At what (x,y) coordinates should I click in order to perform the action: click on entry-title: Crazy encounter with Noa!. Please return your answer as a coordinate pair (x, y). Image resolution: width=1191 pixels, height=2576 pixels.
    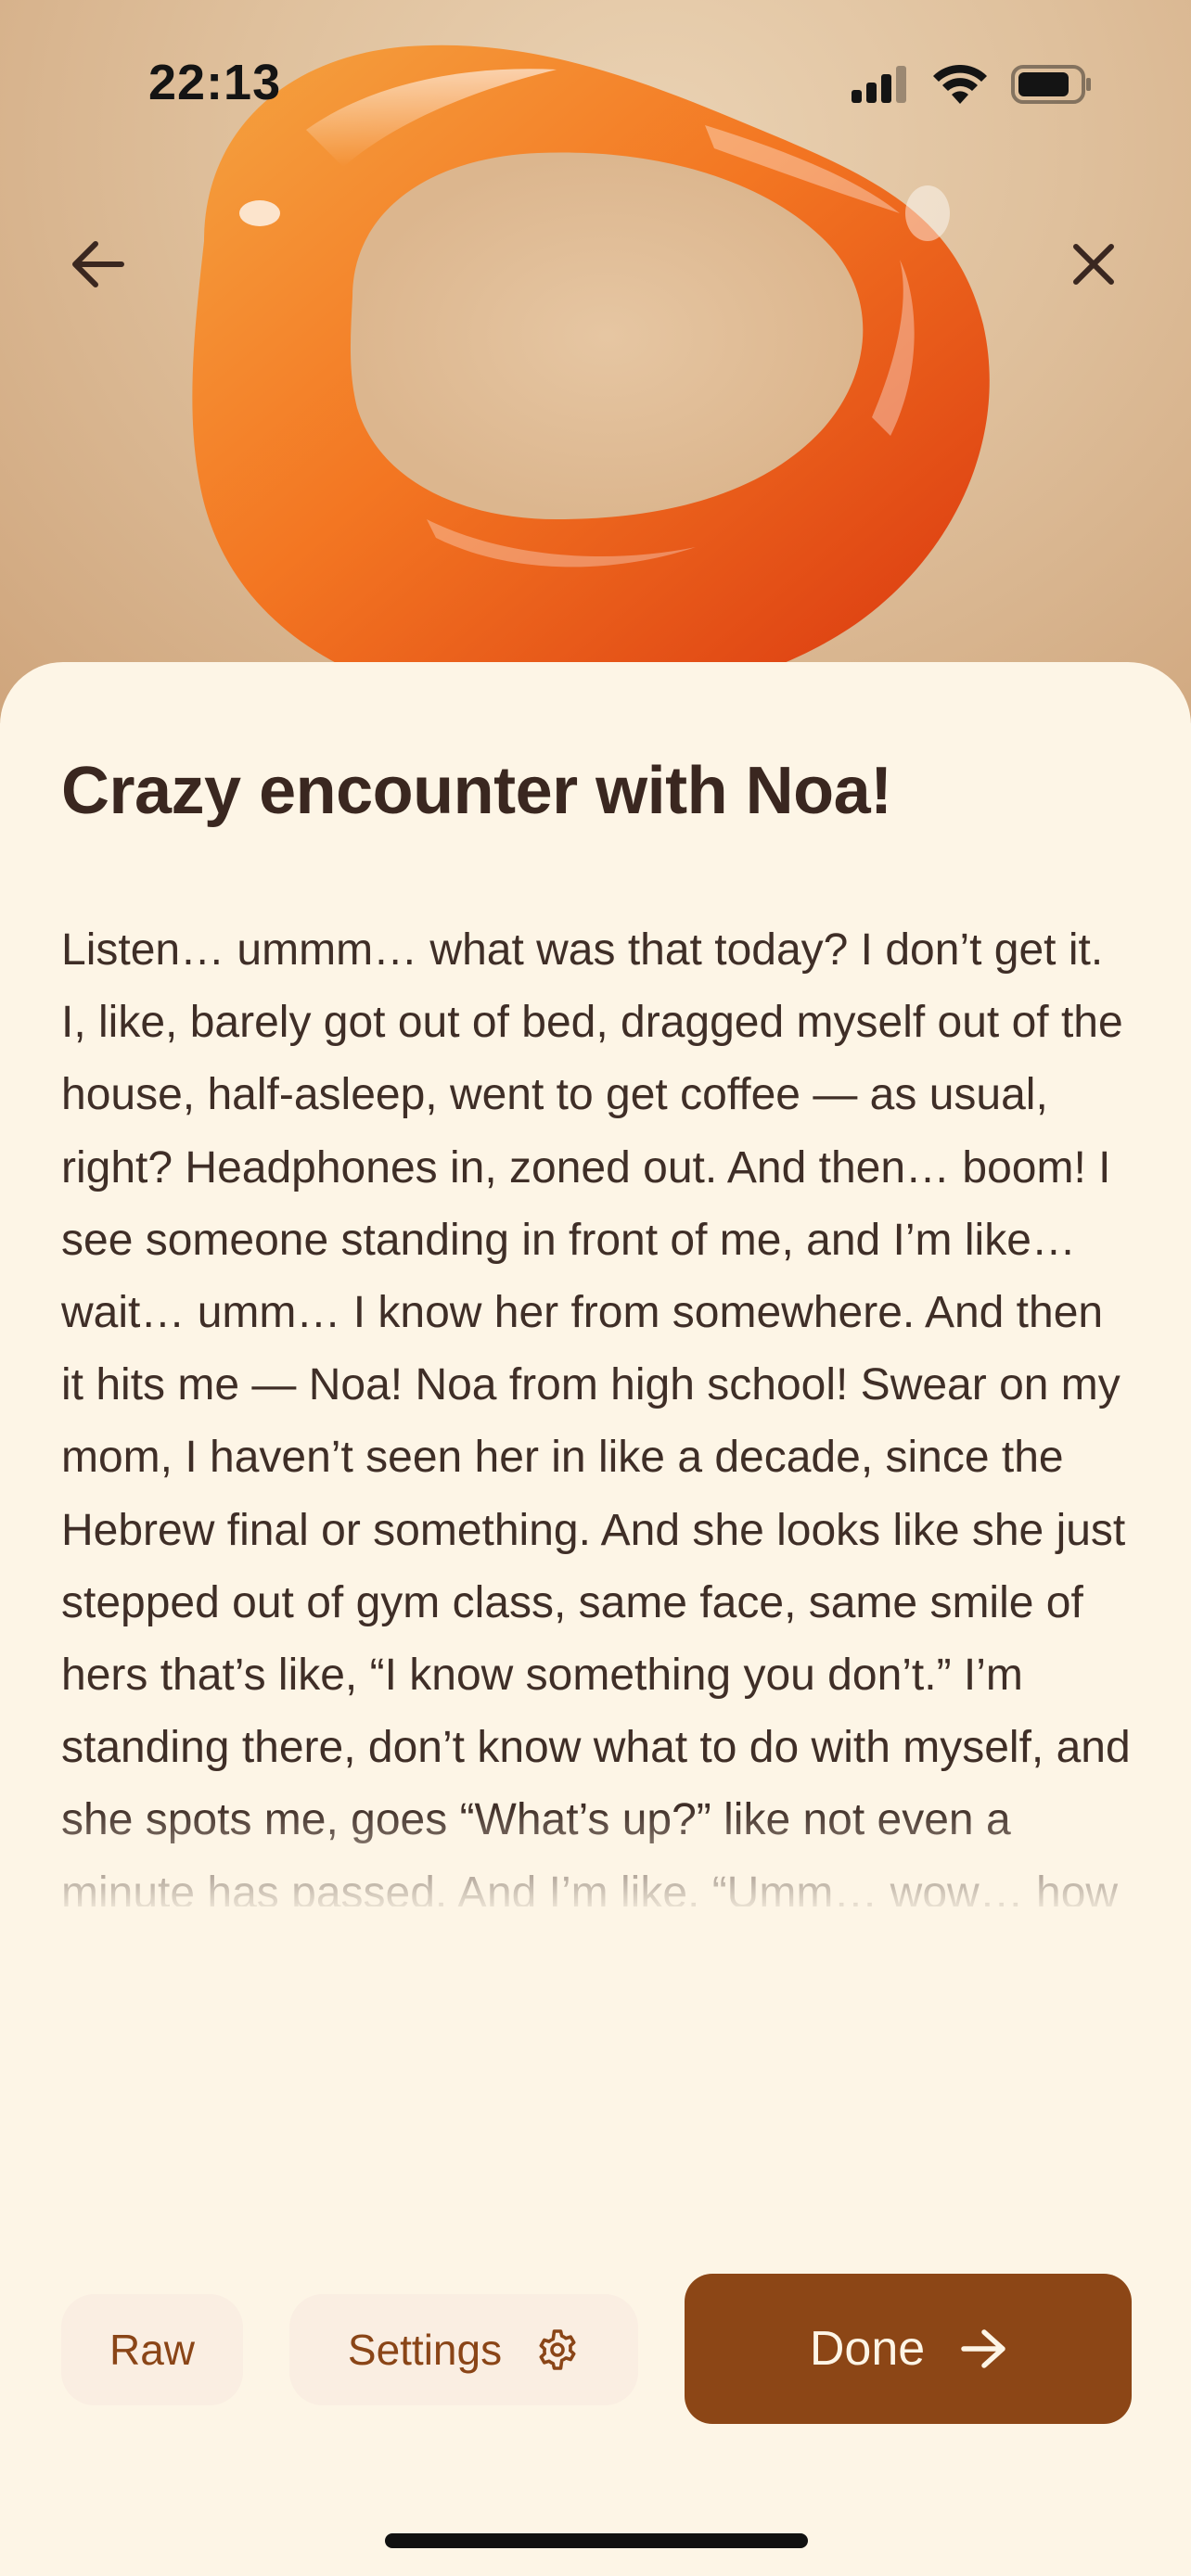
    Looking at the image, I should click on (476, 791).